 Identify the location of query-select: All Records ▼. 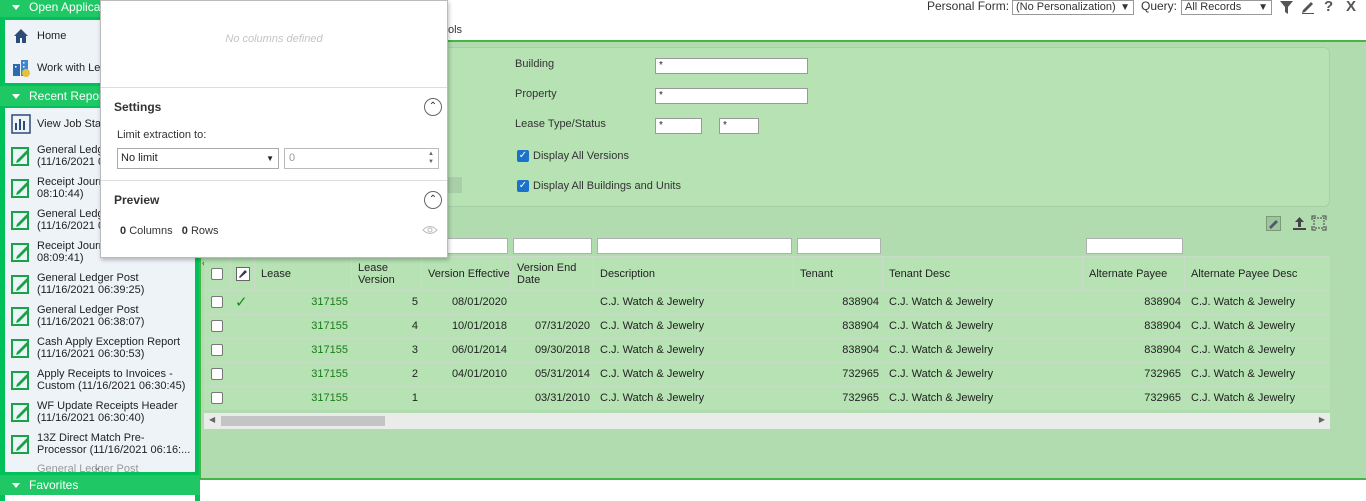
(1226, 7).